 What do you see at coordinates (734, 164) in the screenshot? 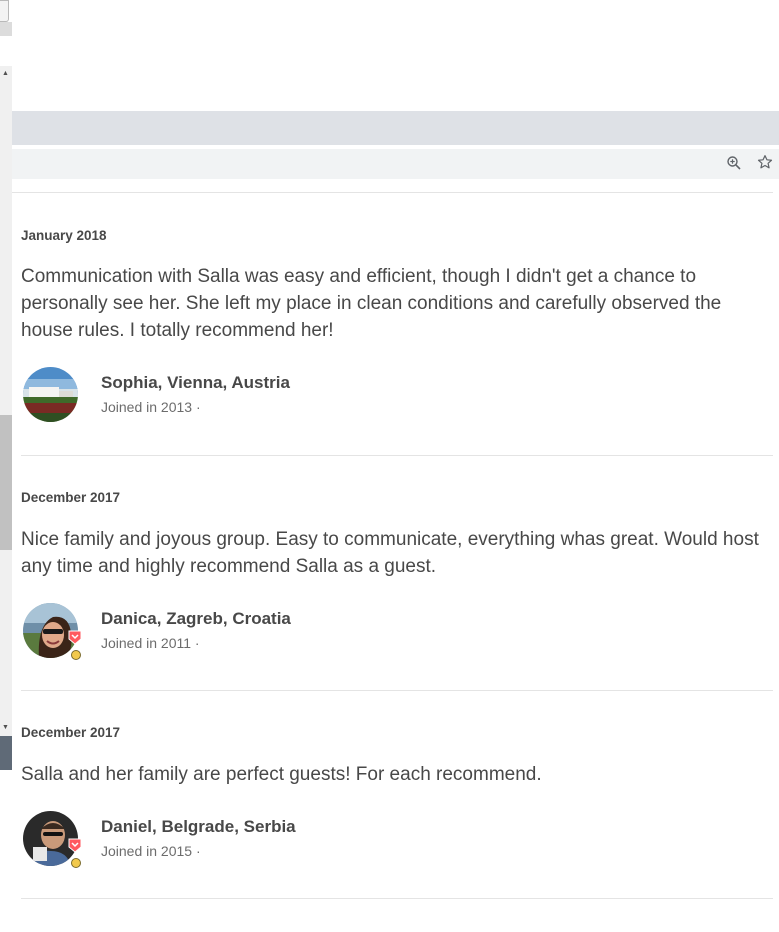
I see `zoom-in-icon` at bounding box center [734, 164].